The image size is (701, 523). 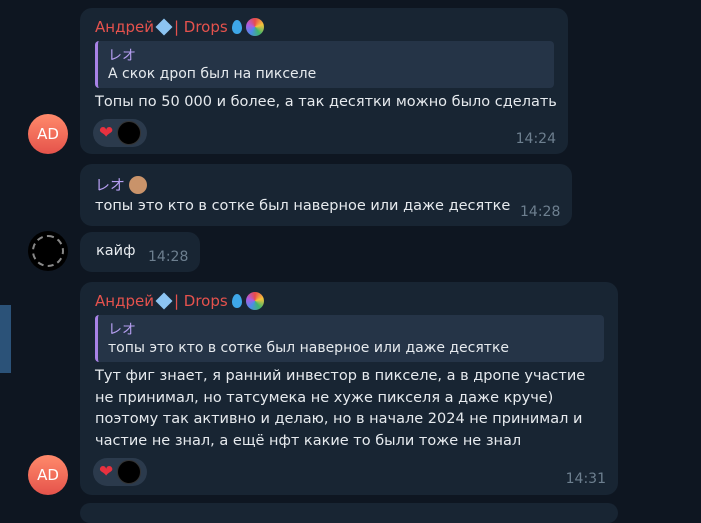 I want to click on message-bubble-3: кайф 14:28, so click(x=140, y=252).